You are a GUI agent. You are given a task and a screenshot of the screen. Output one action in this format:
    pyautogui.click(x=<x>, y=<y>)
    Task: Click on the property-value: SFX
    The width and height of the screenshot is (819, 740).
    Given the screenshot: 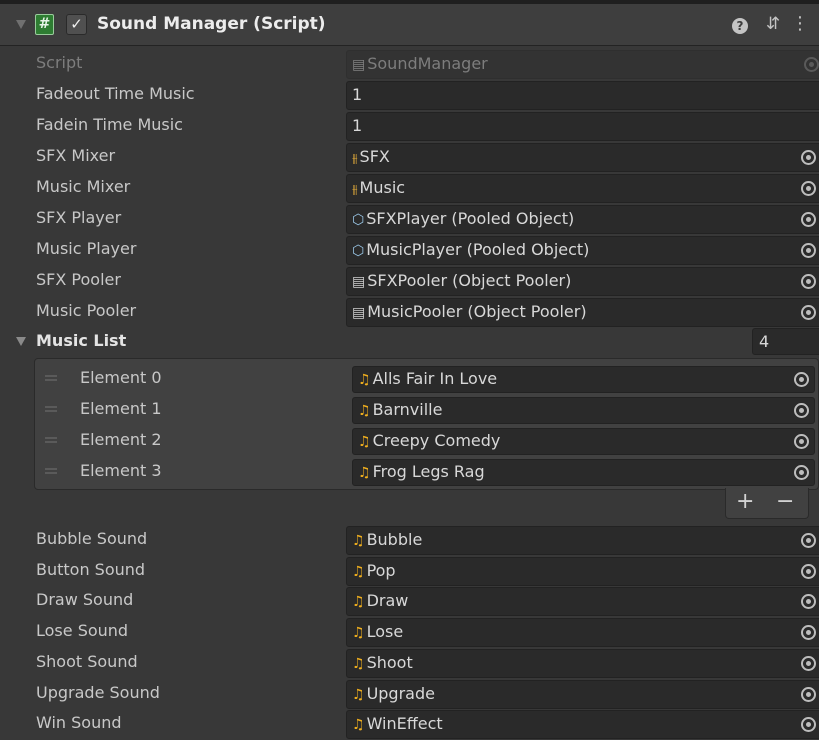 What is the action you would take?
    pyautogui.click(x=374, y=156)
    